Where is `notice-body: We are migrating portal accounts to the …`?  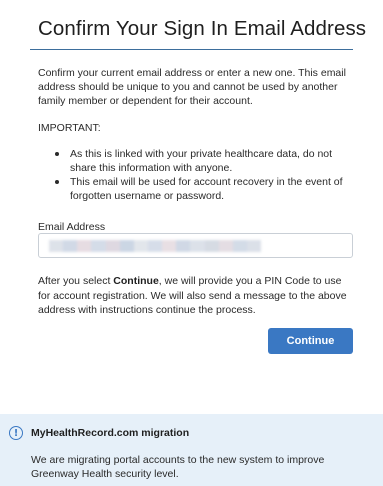
notice-body: We are migrating portal accounts to the … is located at coordinates (178, 467).